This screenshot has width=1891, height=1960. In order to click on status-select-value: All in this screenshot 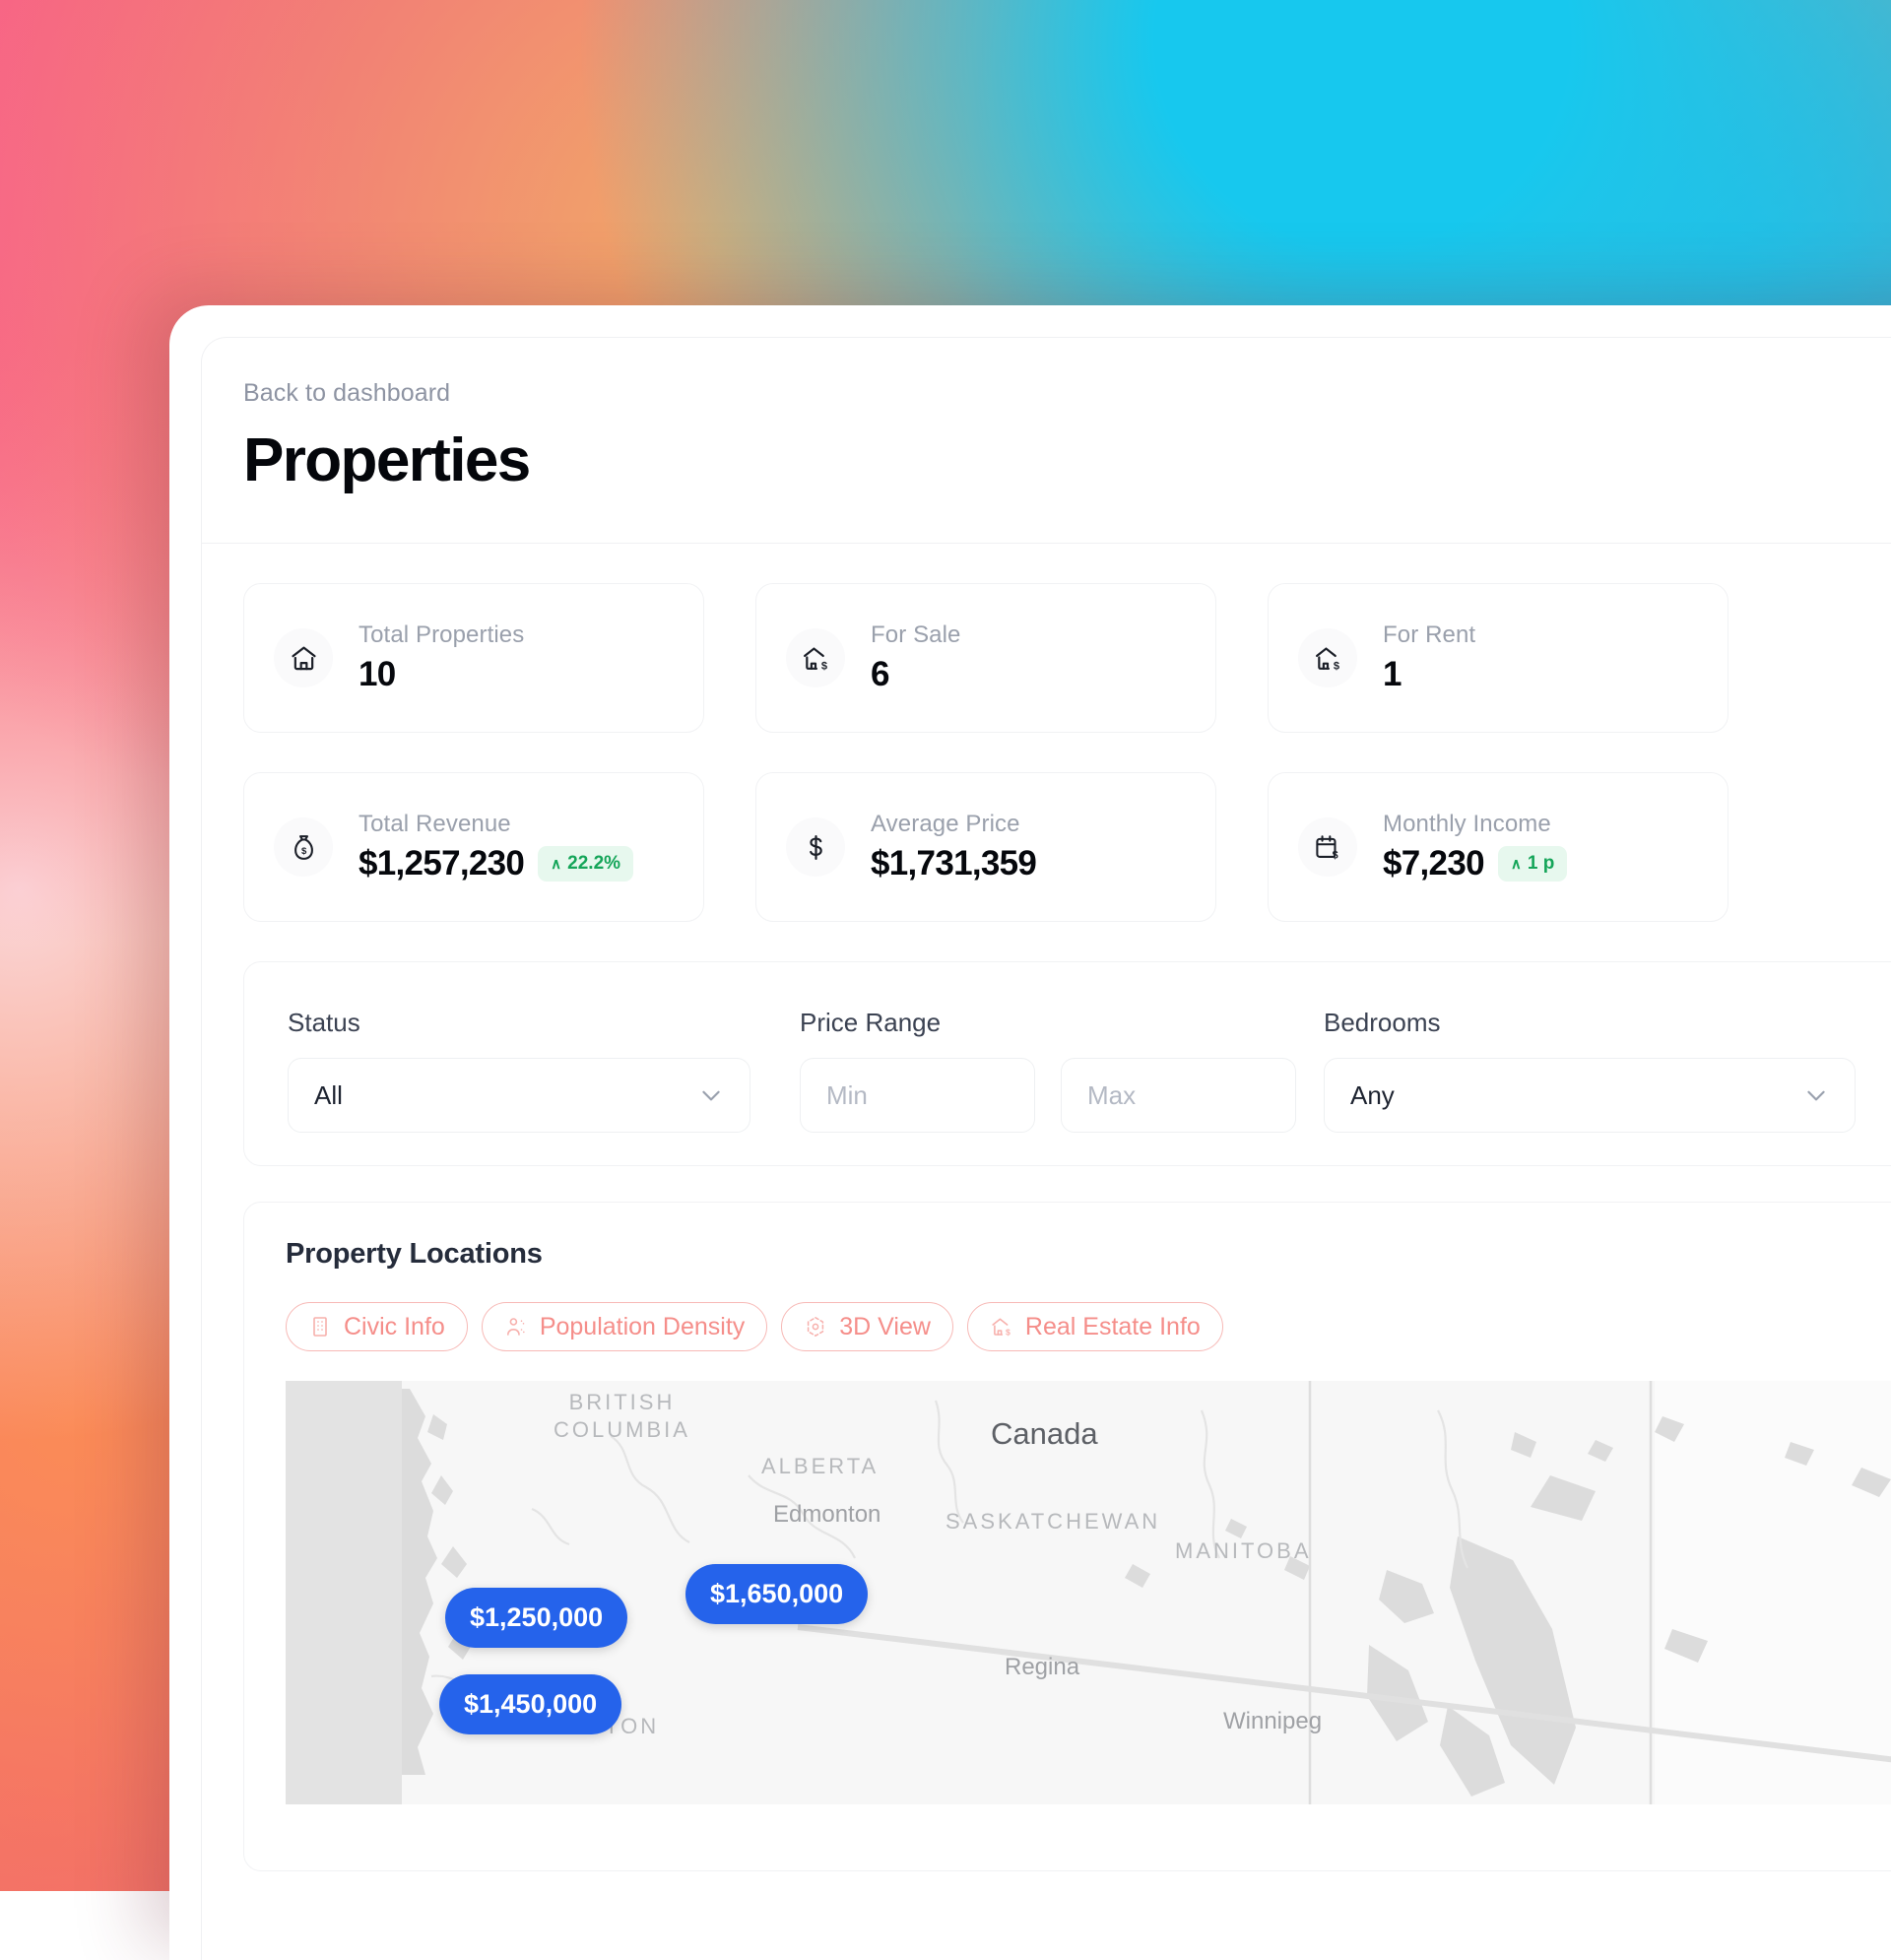, I will do `click(328, 1095)`.